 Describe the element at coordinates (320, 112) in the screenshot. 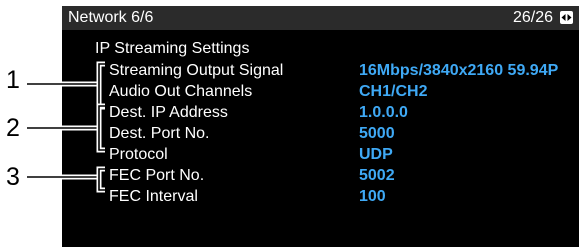

I see `setting-row-dest-ip-address: Dest. IP Address 1.0.0.0` at that location.